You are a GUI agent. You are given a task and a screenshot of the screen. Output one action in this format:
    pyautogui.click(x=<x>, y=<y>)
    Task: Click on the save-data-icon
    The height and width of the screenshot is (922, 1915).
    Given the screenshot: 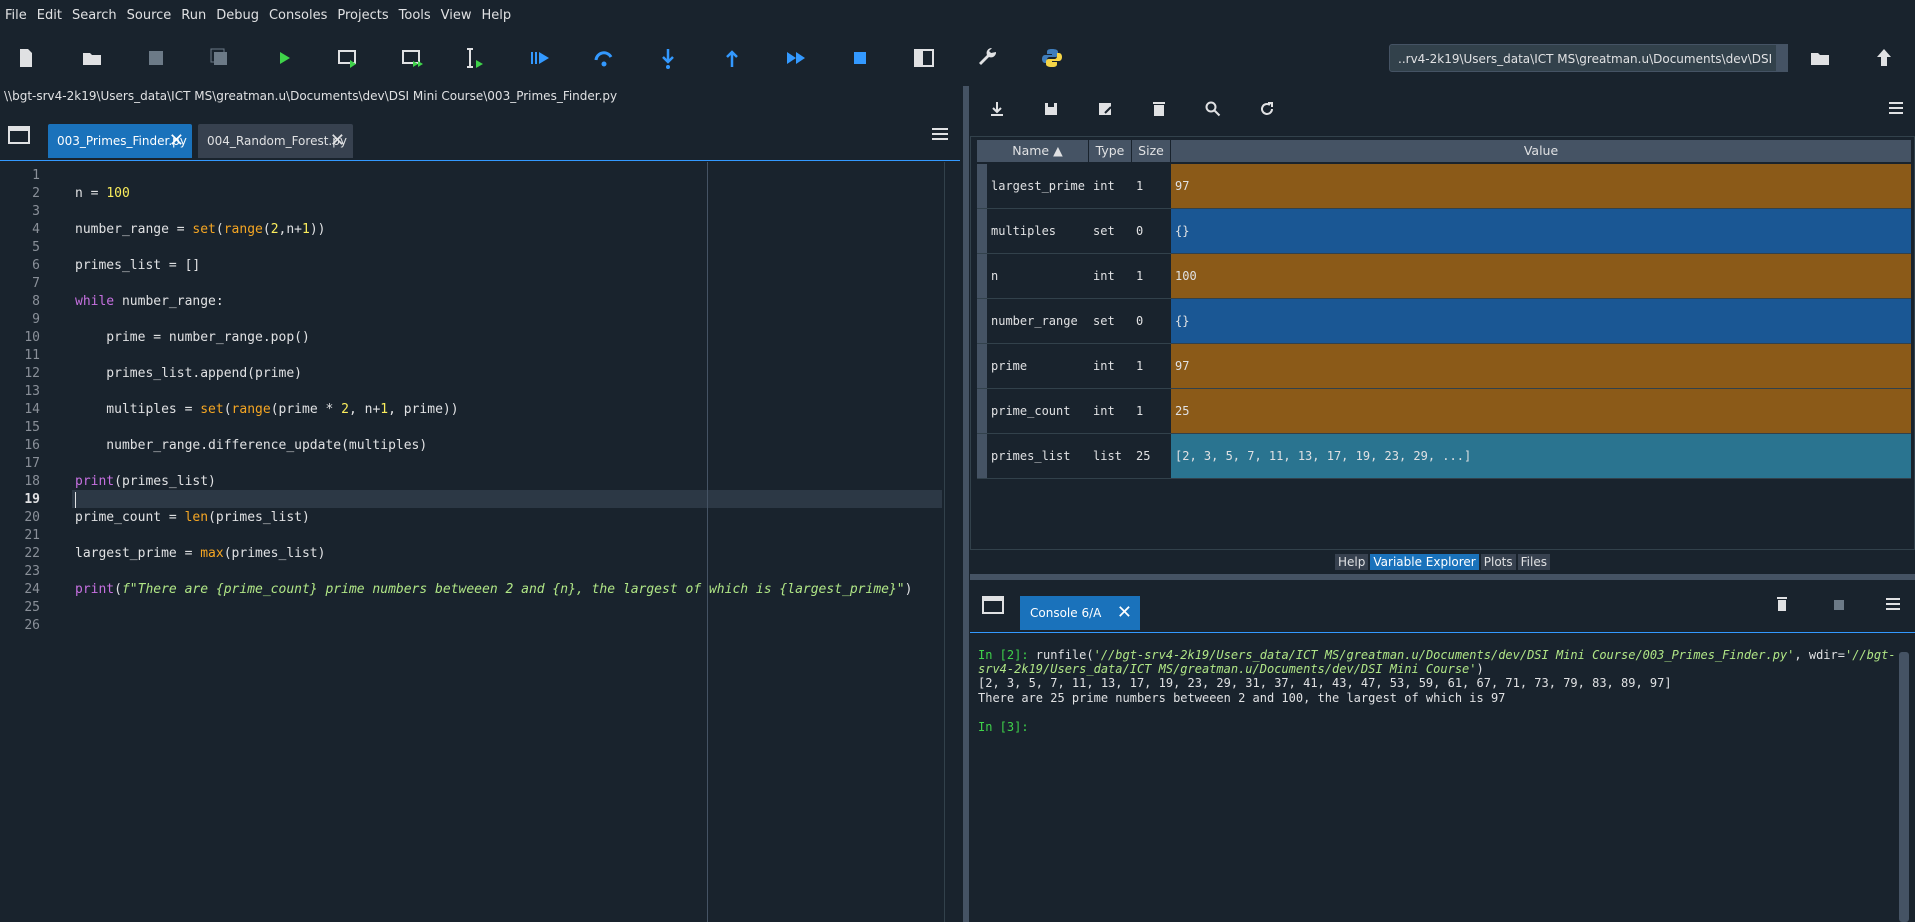 What is the action you would take?
    pyautogui.click(x=1051, y=109)
    